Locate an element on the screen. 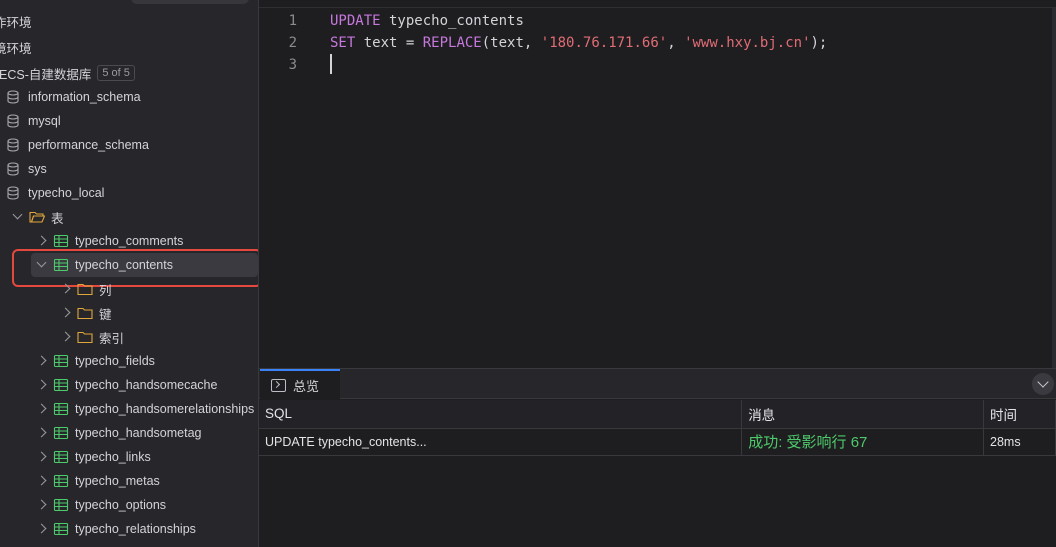 Image resolution: width=1056 pixels, height=547 pixels. collapse-panel-button is located at coordinates (1043, 384).